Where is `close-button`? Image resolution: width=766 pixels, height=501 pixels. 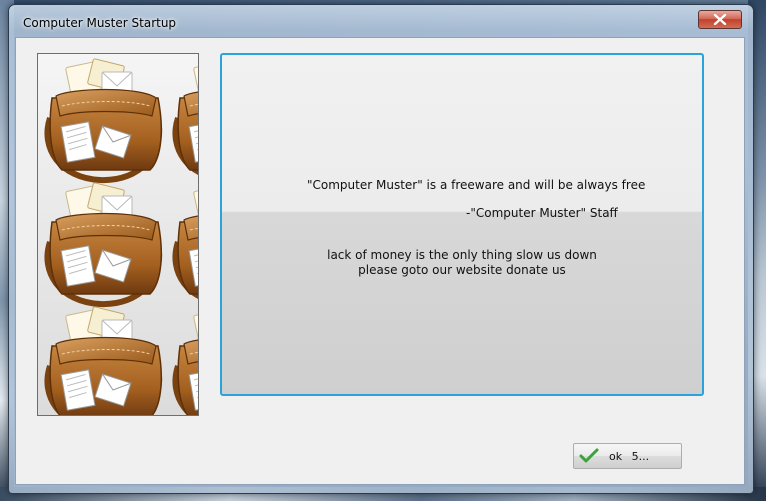 close-button is located at coordinates (720, 19).